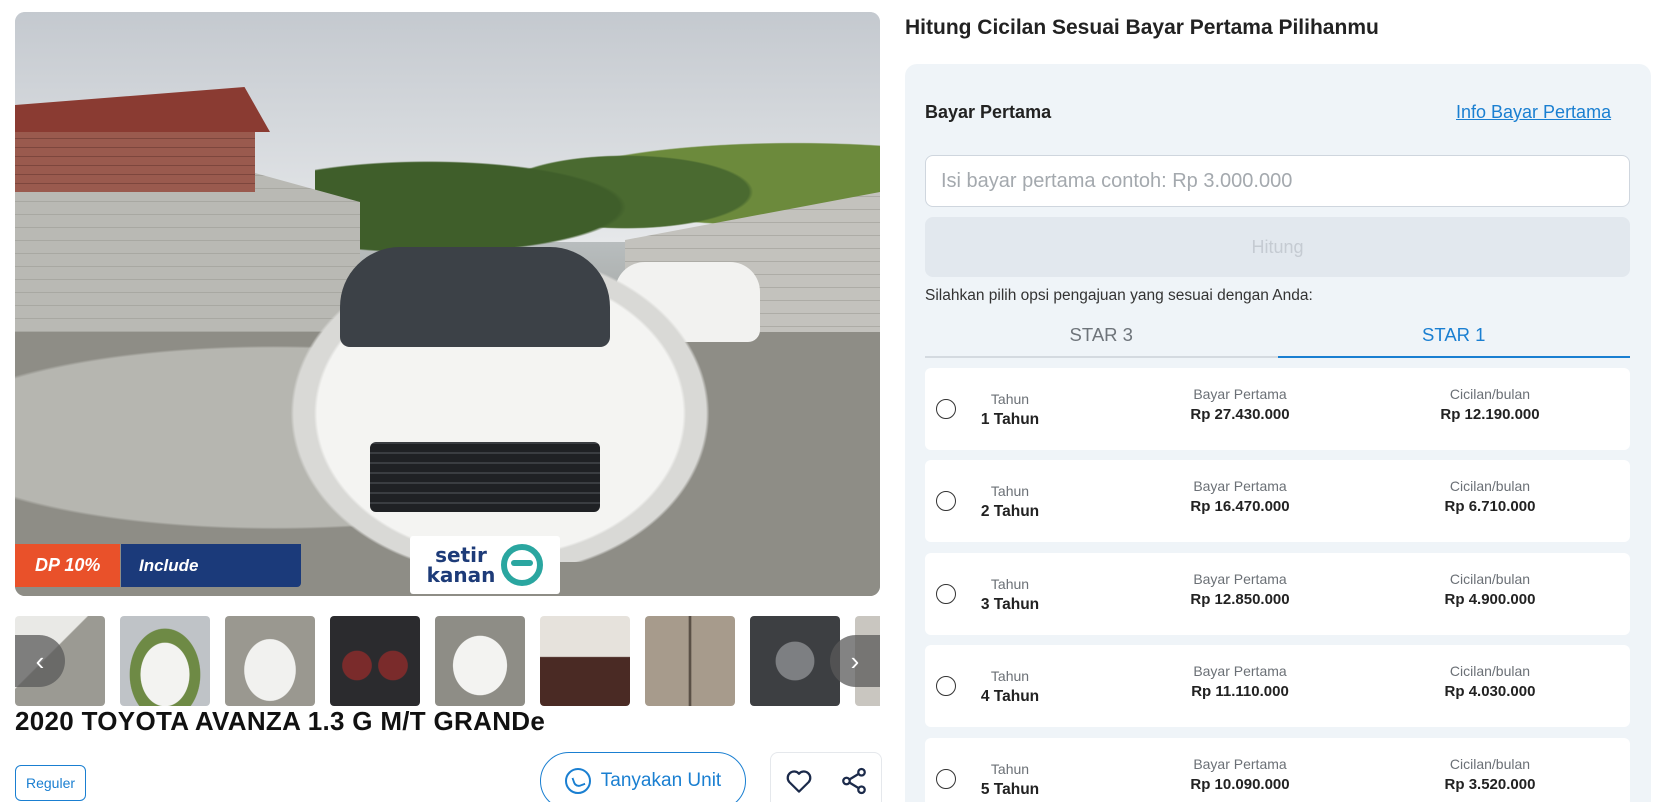 Image resolution: width=1663 pixels, height=802 pixels. What do you see at coordinates (1010, 419) in the screenshot?
I see `tenor-value: 1 Tahun` at bounding box center [1010, 419].